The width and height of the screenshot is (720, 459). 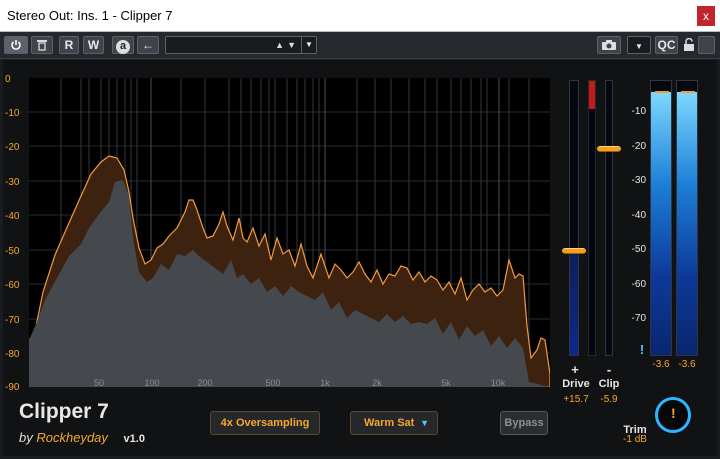 I want to click on plugin-version: v1.0, so click(x=134, y=439).